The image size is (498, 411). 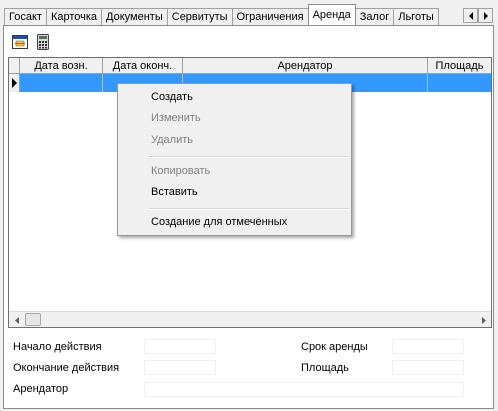 What do you see at coordinates (334, 347) in the screenshot?
I see `lease-term-label: Срок аренды` at bounding box center [334, 347].